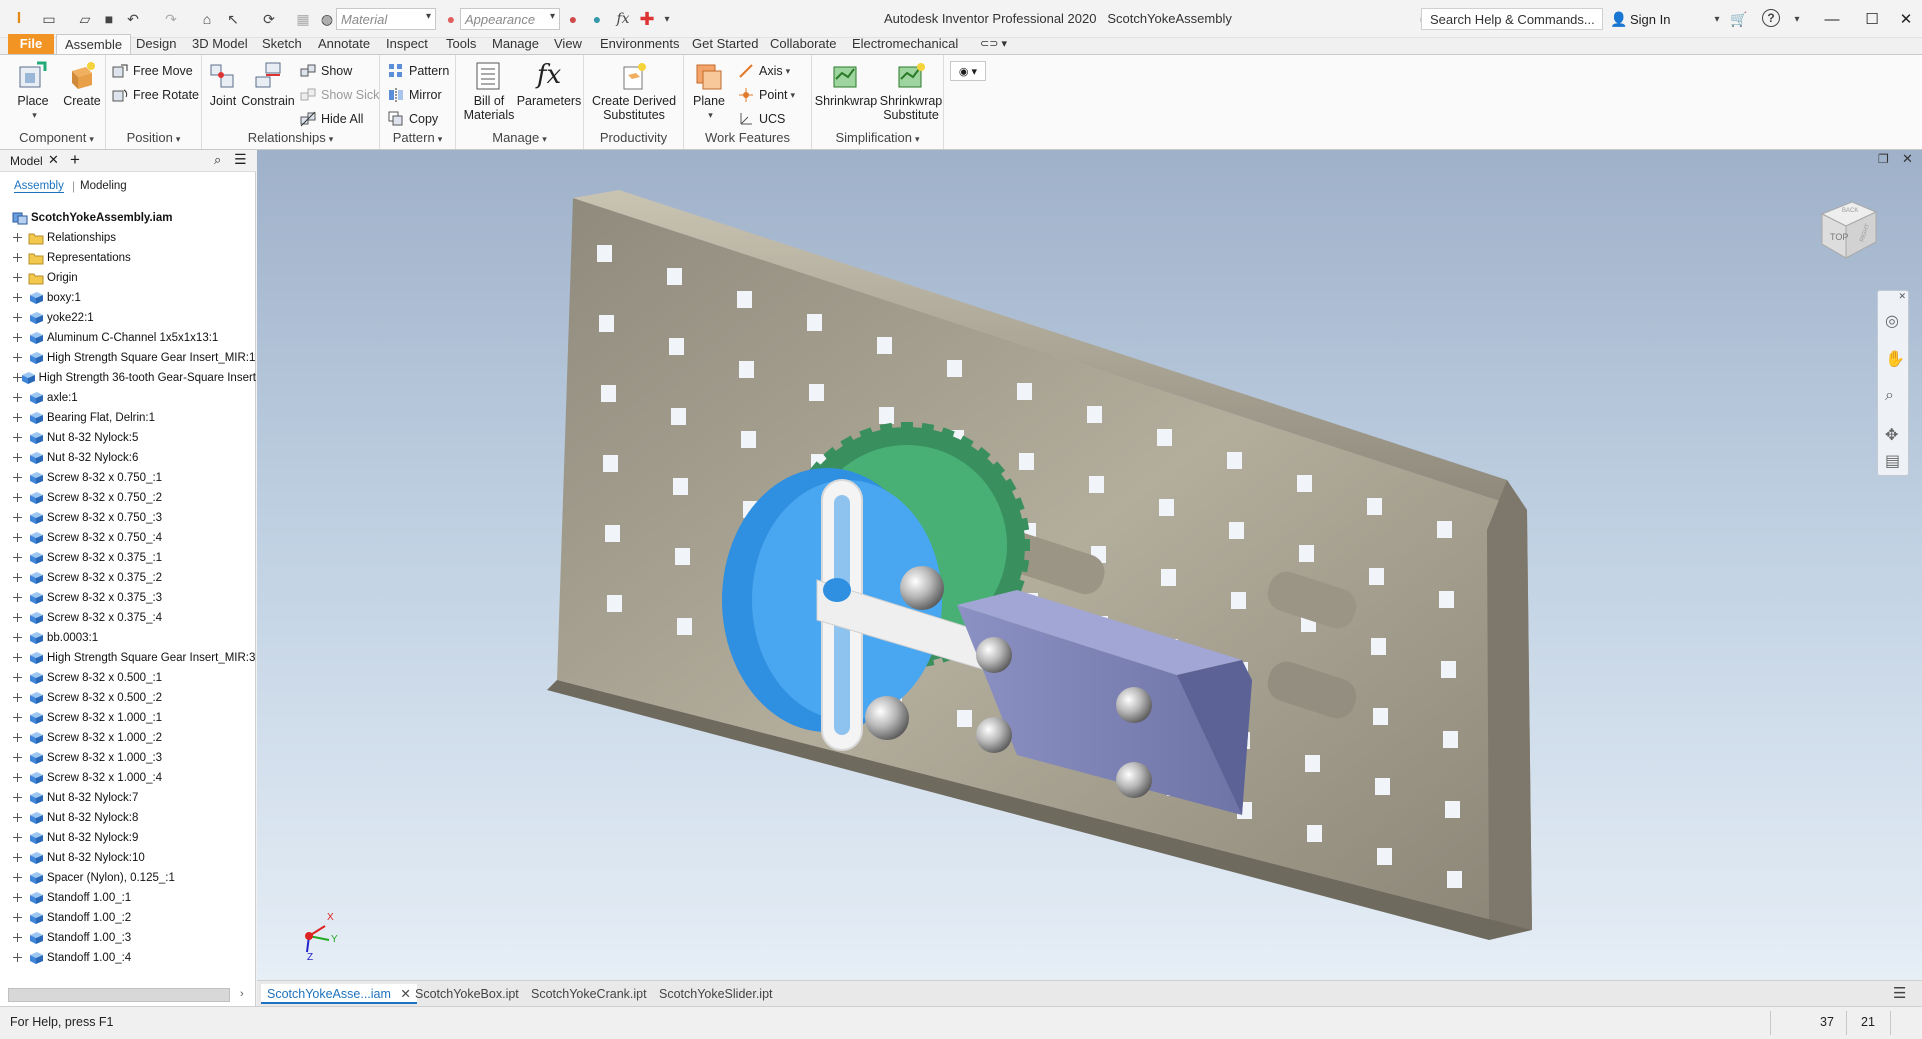  I want to click on close-icon: ✕, so click(53, 160).